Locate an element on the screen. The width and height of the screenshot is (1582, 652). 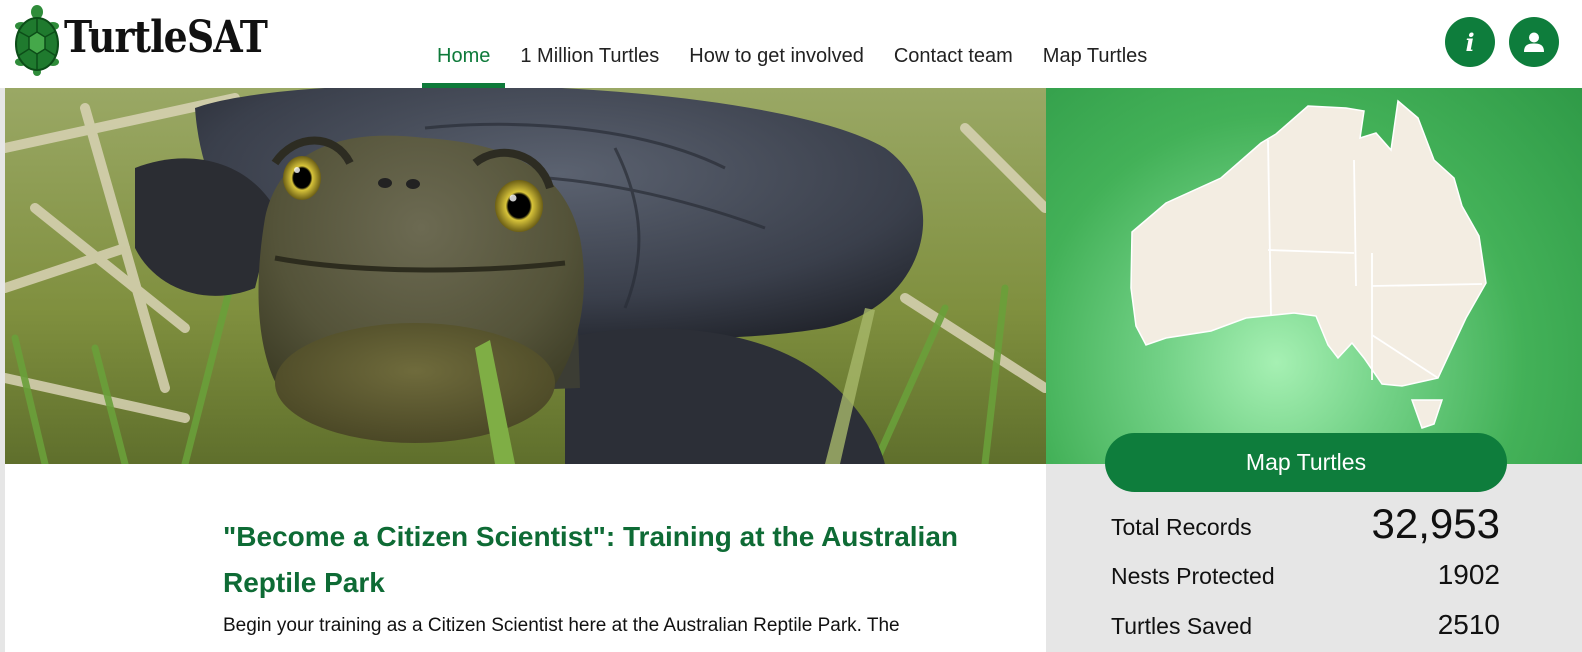
stat-value-total-records: 32,953 is located at coordinates (1435, 523).